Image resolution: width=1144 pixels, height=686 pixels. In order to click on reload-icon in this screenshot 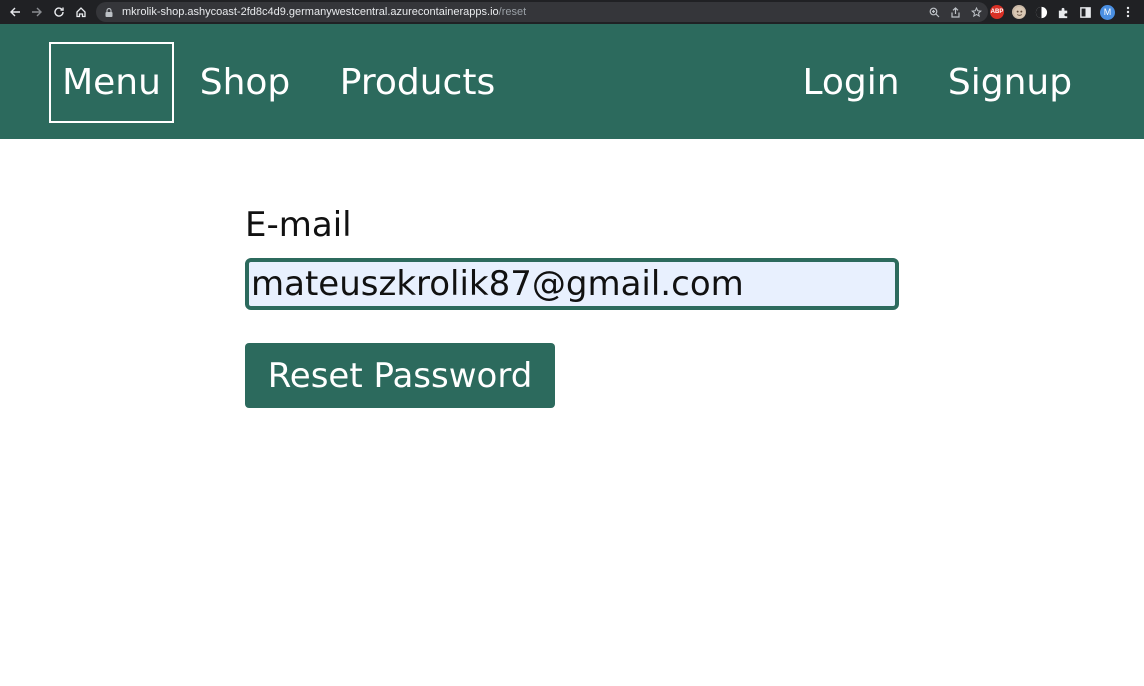, I will do `click(59, 12)`.